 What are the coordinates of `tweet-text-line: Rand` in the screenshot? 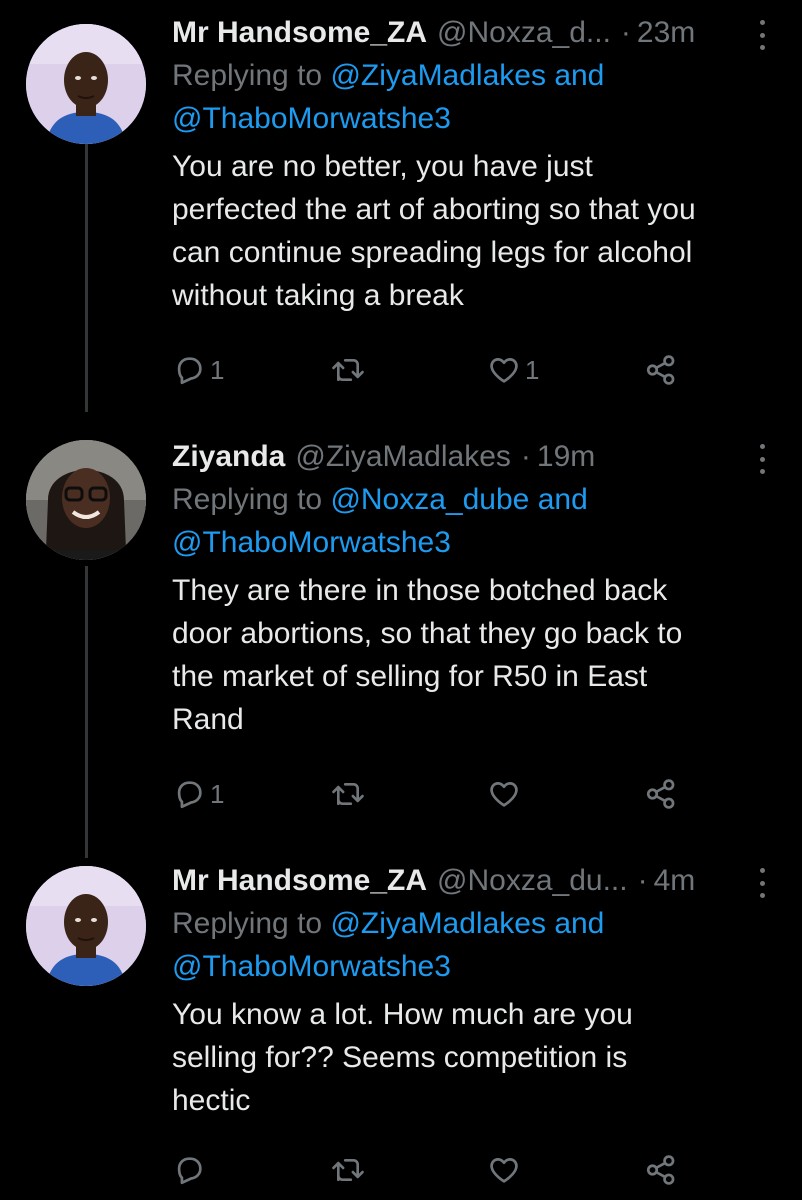 It's located at (208, 719).